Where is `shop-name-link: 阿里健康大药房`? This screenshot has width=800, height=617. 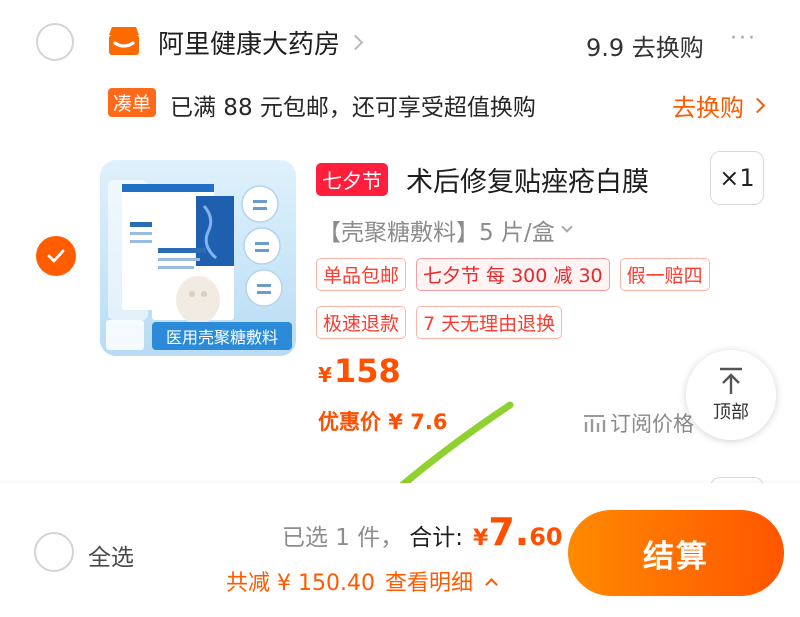 shop-name-link: 阿里健康大药房 is located at coordinates (261, 42).